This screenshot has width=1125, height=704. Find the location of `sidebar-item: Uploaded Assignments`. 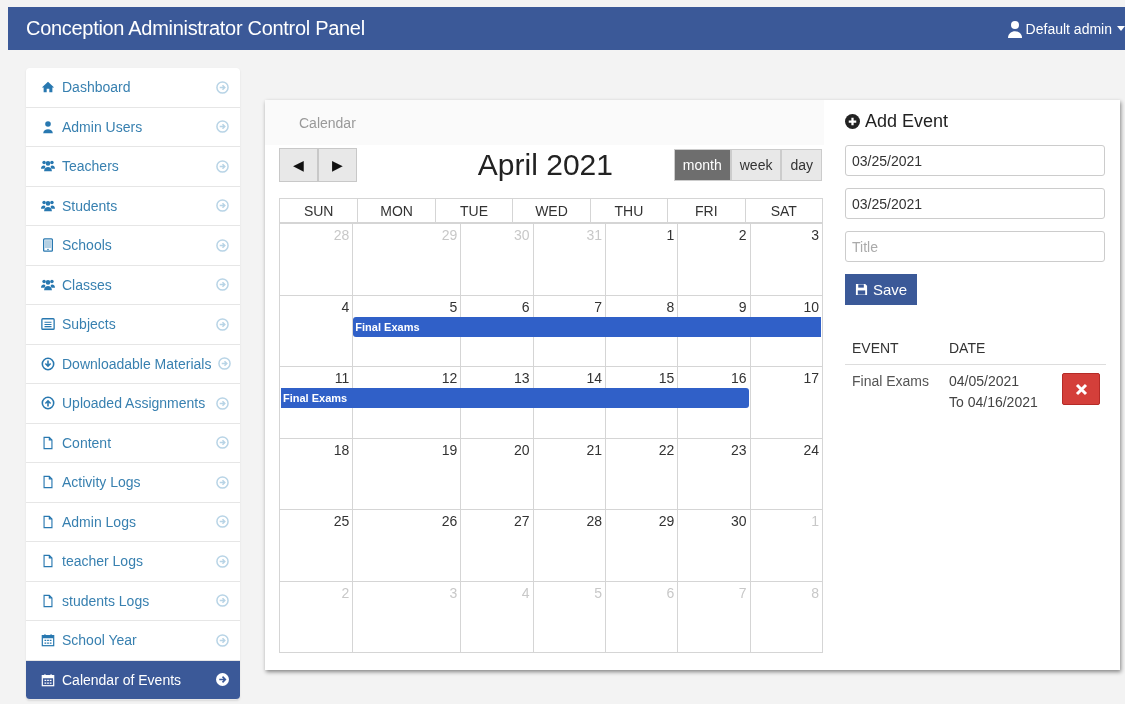

sidebar-item: Uploaded Assignments is located at coordinates (133, 404).